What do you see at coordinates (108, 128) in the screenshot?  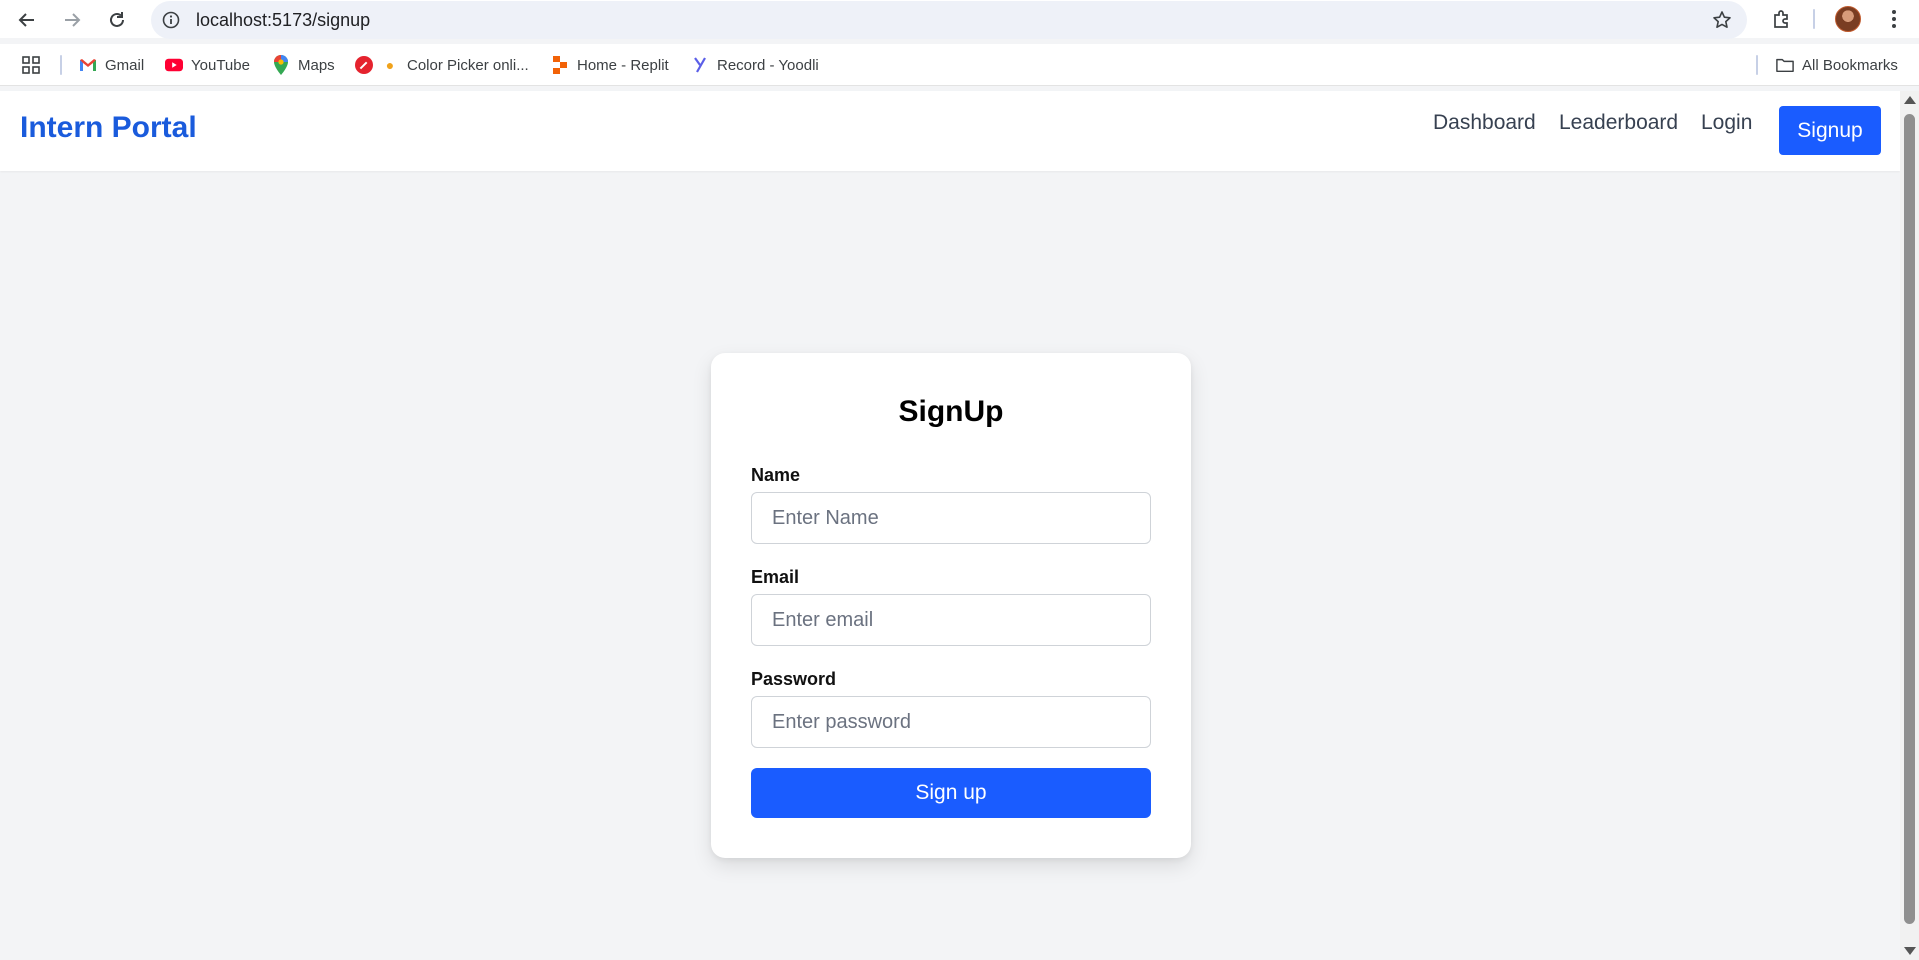 I see `brand-logo: Intern Portal` at bounding box center [108, 128].